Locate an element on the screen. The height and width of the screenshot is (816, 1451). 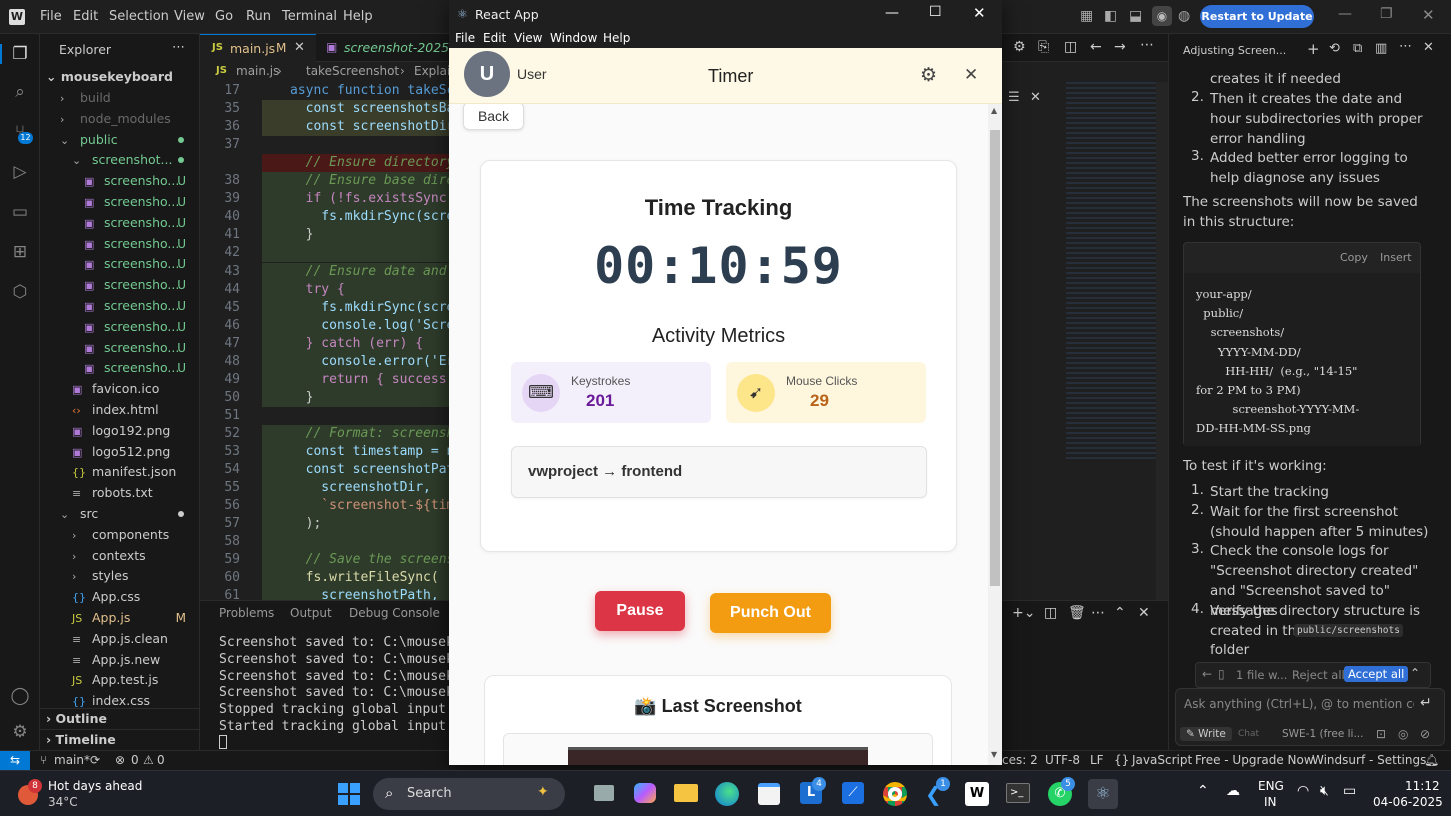
code-line: 50 } is located at coordinates (325, 397).